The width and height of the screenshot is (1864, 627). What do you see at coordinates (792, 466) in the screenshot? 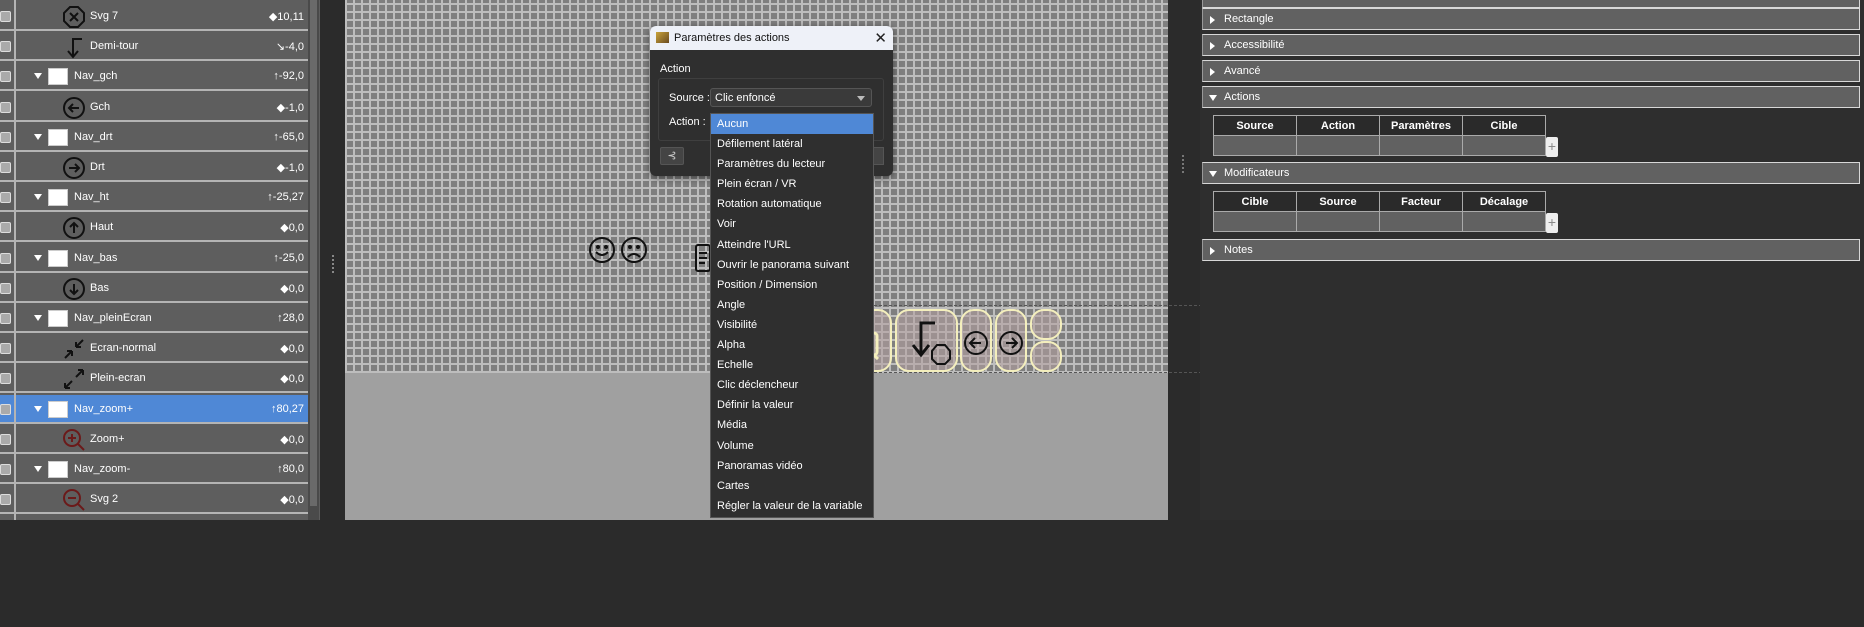
I see `action-option: Panoramas vidéo` at bounding box center [792, 466].